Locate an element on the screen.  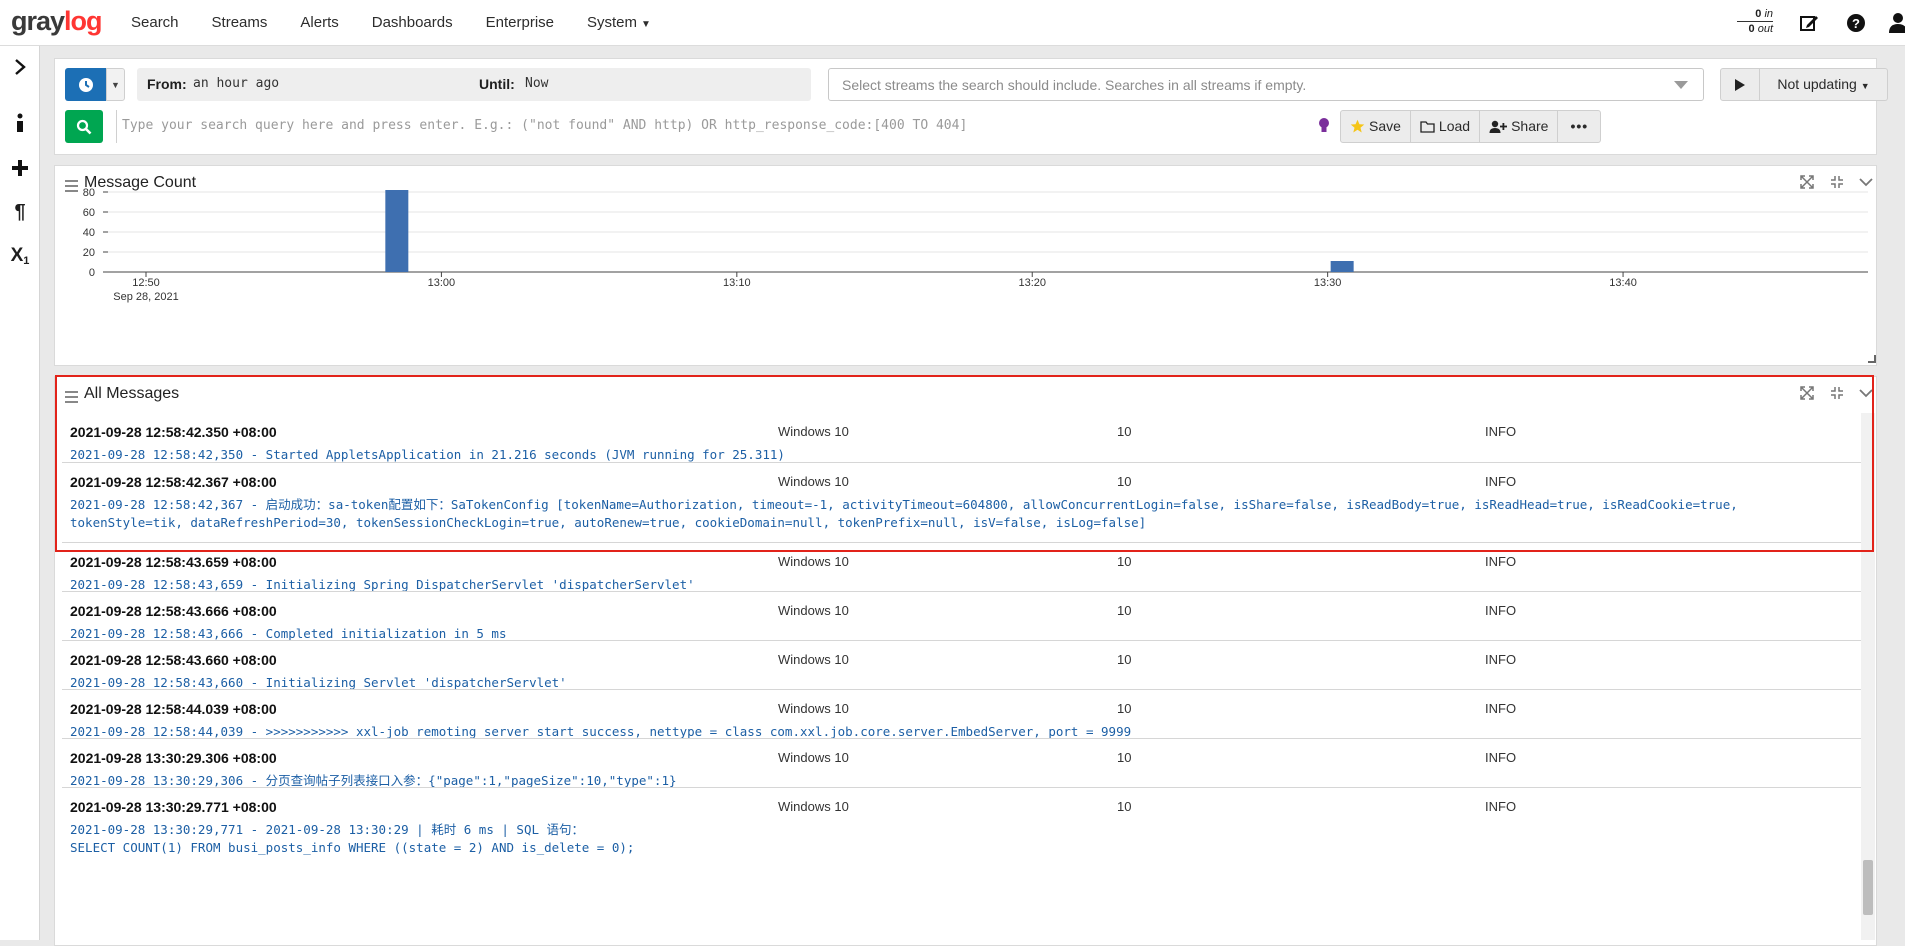
info-icon is located at coordinates (20, 123).